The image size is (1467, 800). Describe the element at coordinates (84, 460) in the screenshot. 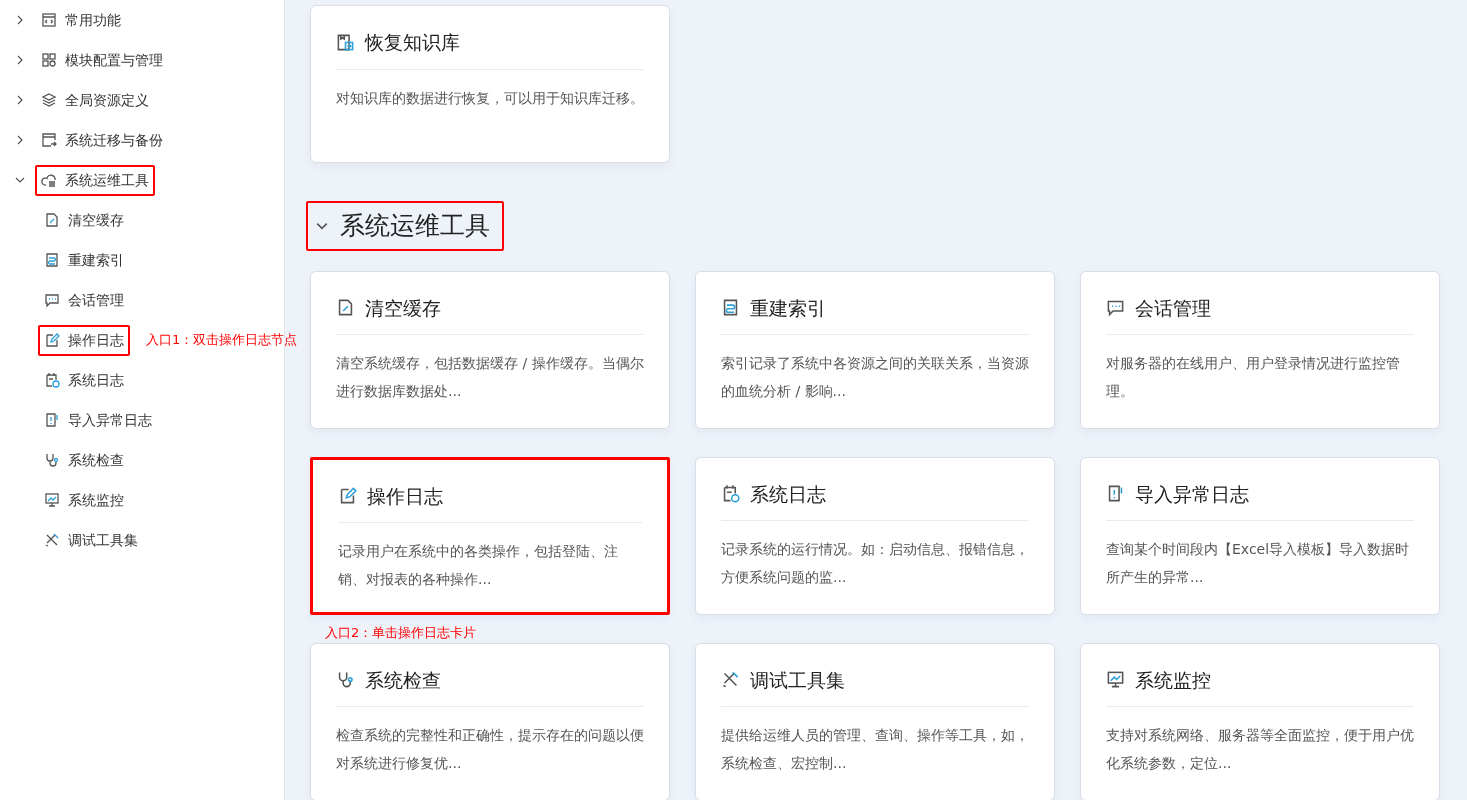

I see `sidebar-item: 系统检查` at that location.